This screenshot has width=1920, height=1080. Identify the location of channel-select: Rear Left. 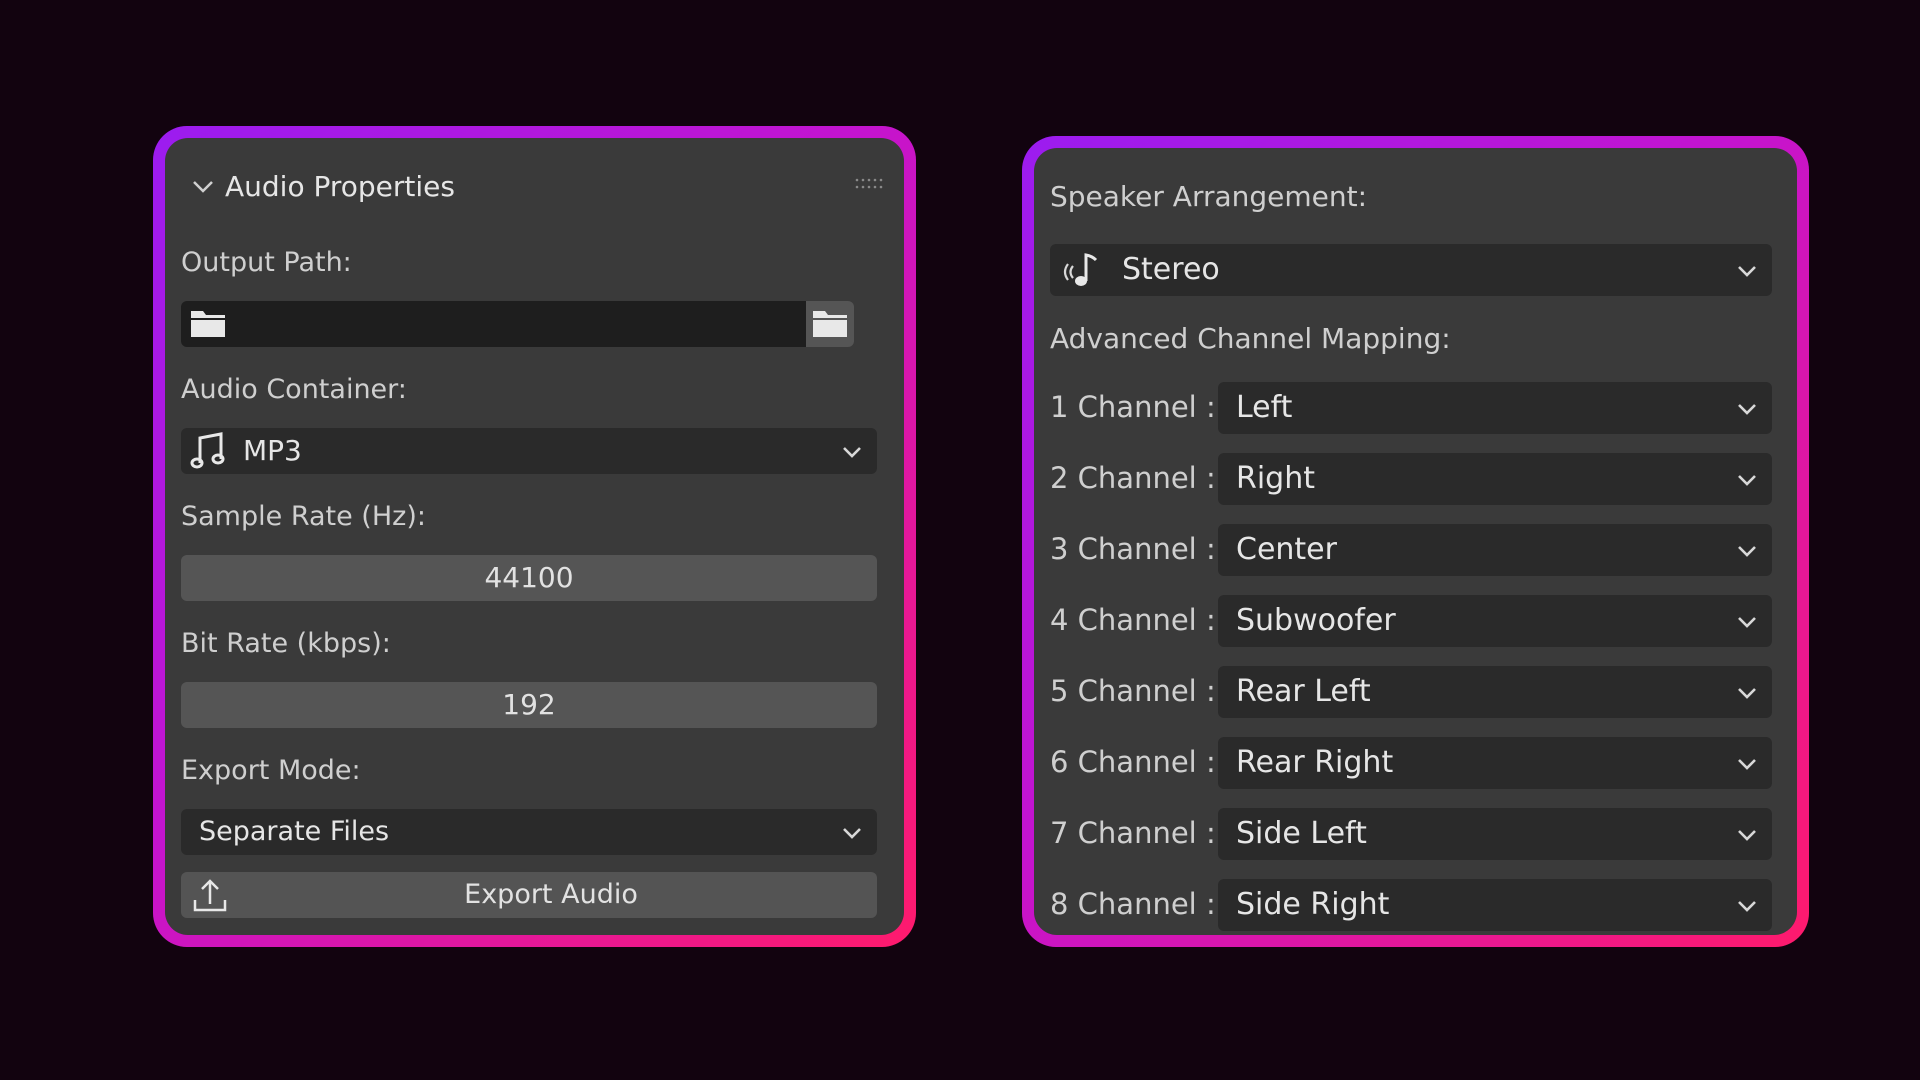
(1495, 692).